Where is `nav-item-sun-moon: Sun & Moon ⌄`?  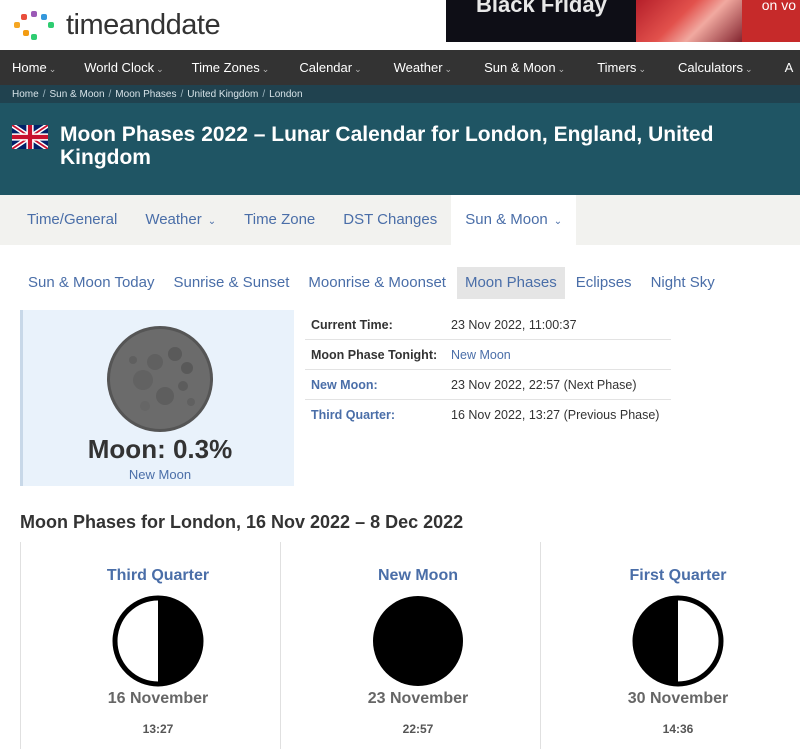 nav-item-sun-moon: Sun & Moon ⌄ is located at coordinates (508, 67).